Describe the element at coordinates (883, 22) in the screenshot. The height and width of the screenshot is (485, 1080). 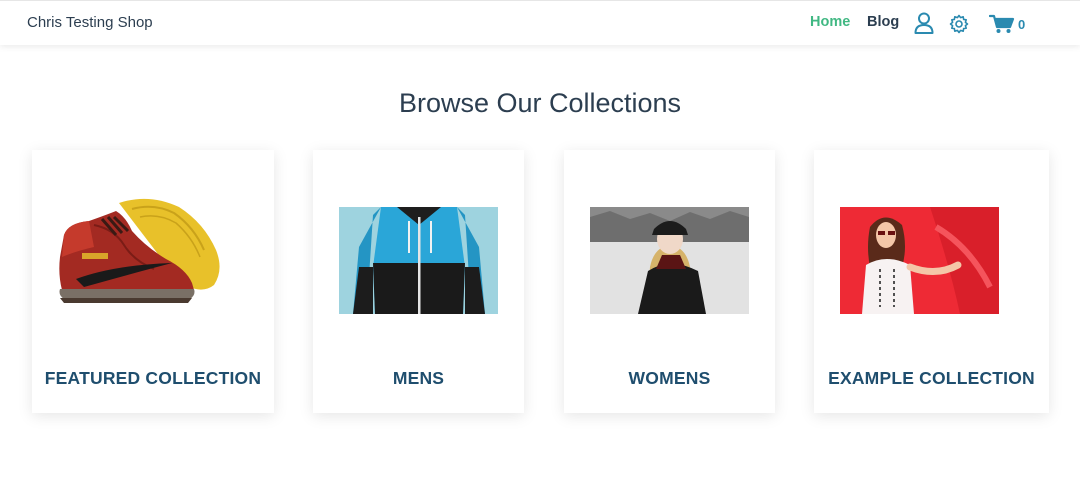
I see `nav-blog-link: Blog` at that location.